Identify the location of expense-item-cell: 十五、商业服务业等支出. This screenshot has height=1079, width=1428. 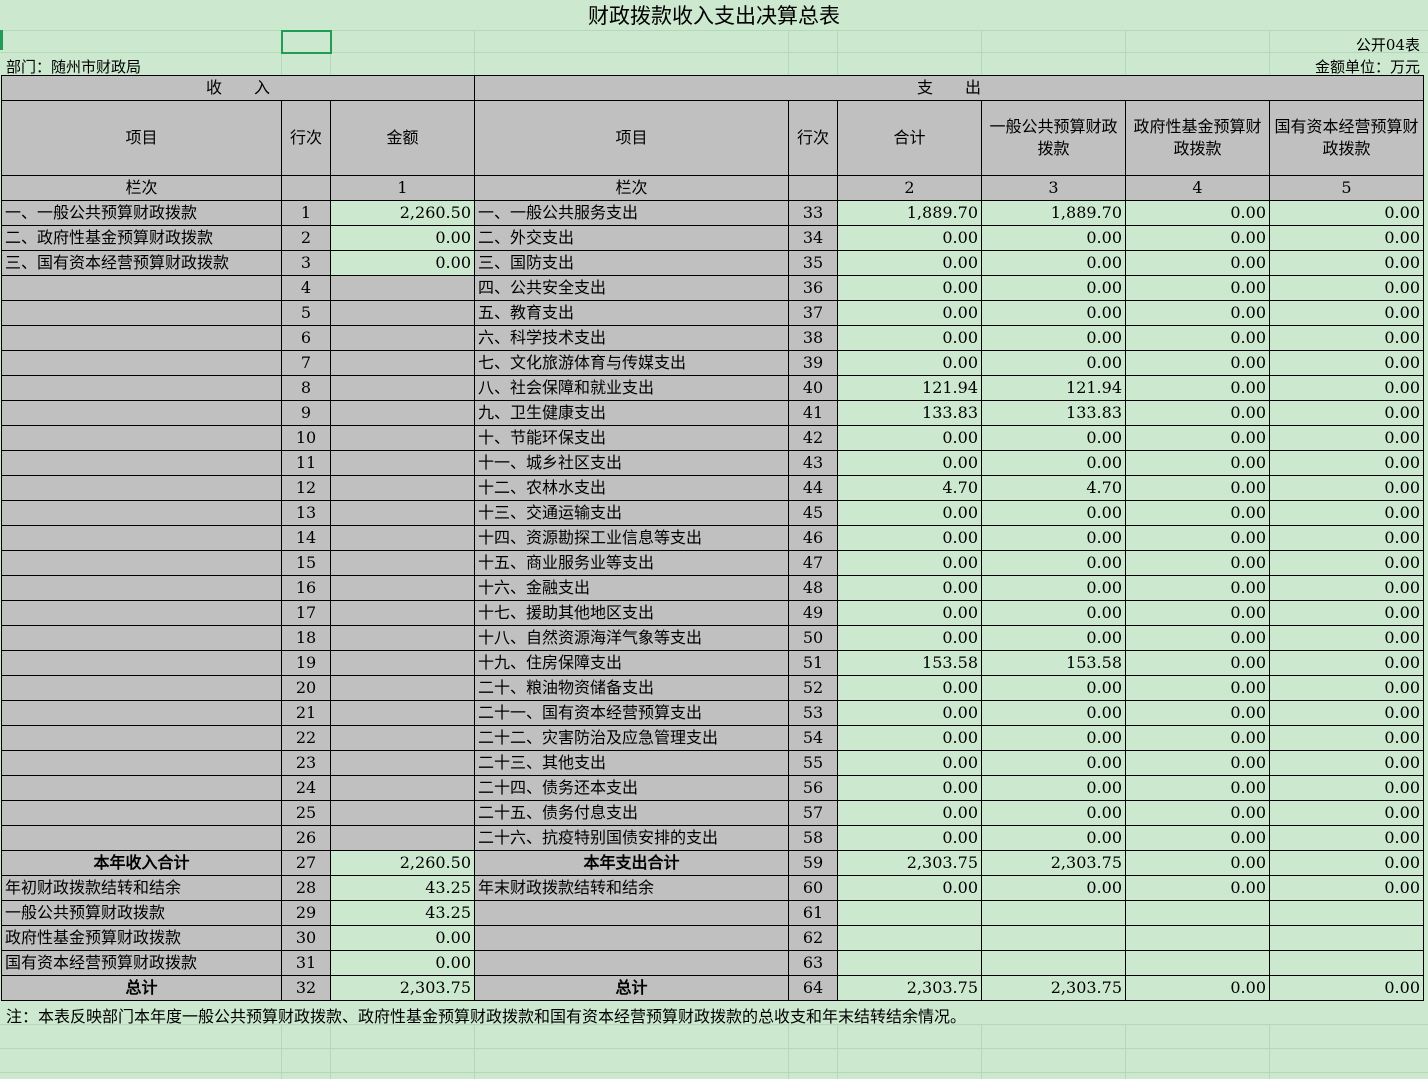
(631, 563).